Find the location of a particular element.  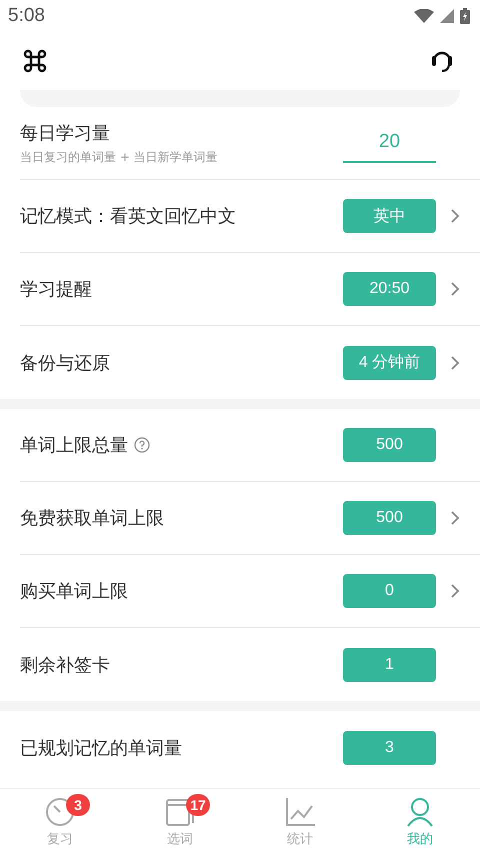

help-icon is located at coordinates (142, 445).